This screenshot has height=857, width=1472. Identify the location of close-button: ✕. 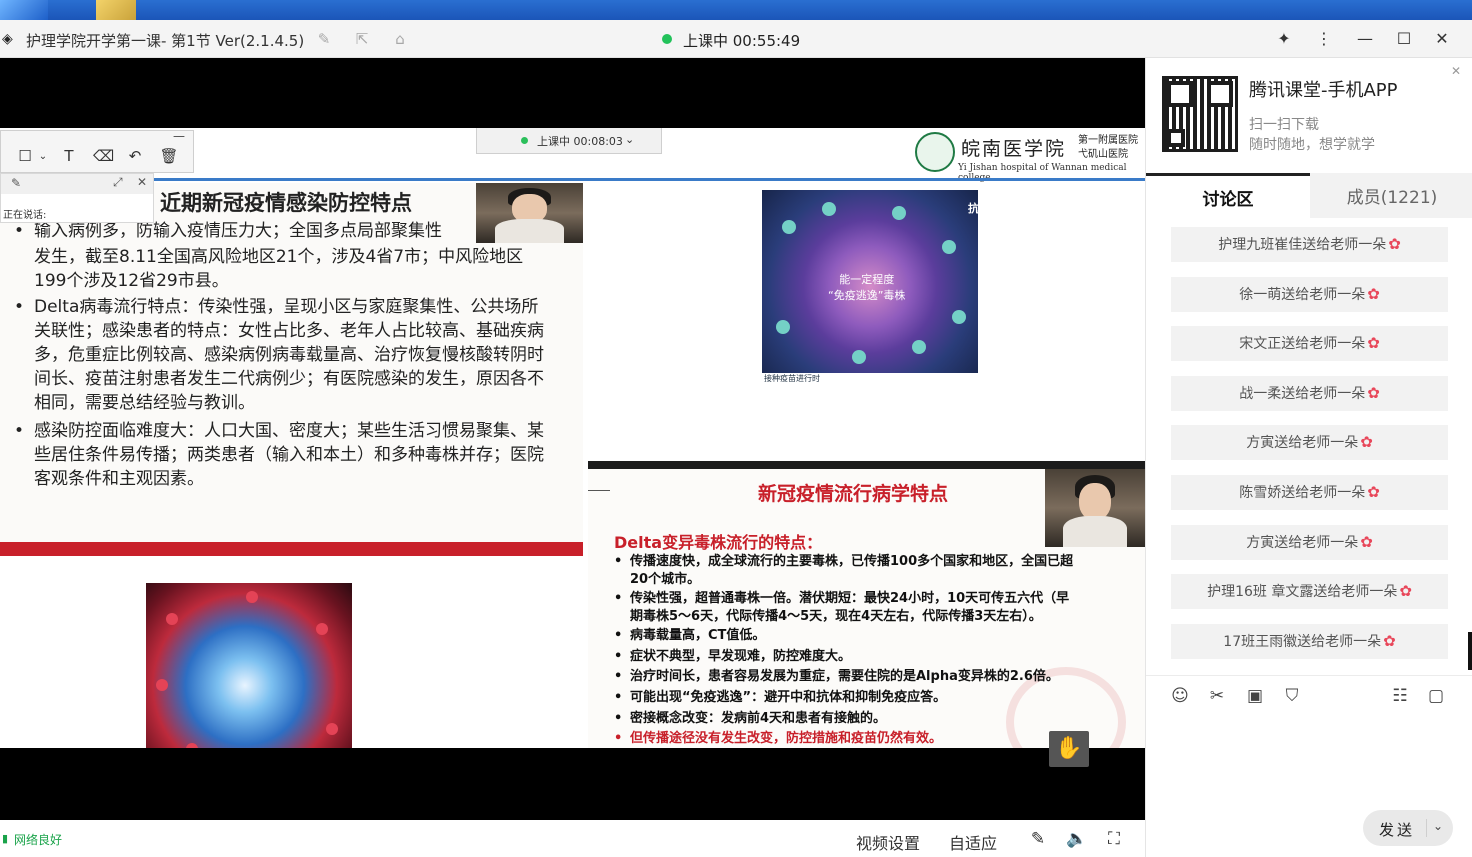
(1442, 39).